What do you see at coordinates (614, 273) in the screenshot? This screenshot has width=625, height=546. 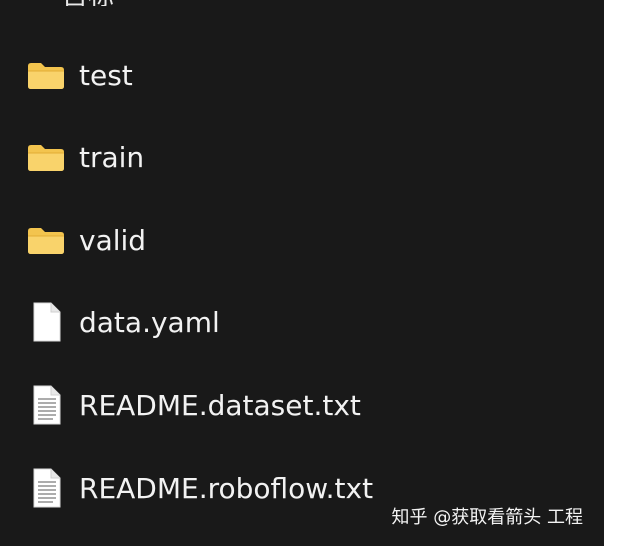 I see `right-margin` at bounding box center [614, 273].